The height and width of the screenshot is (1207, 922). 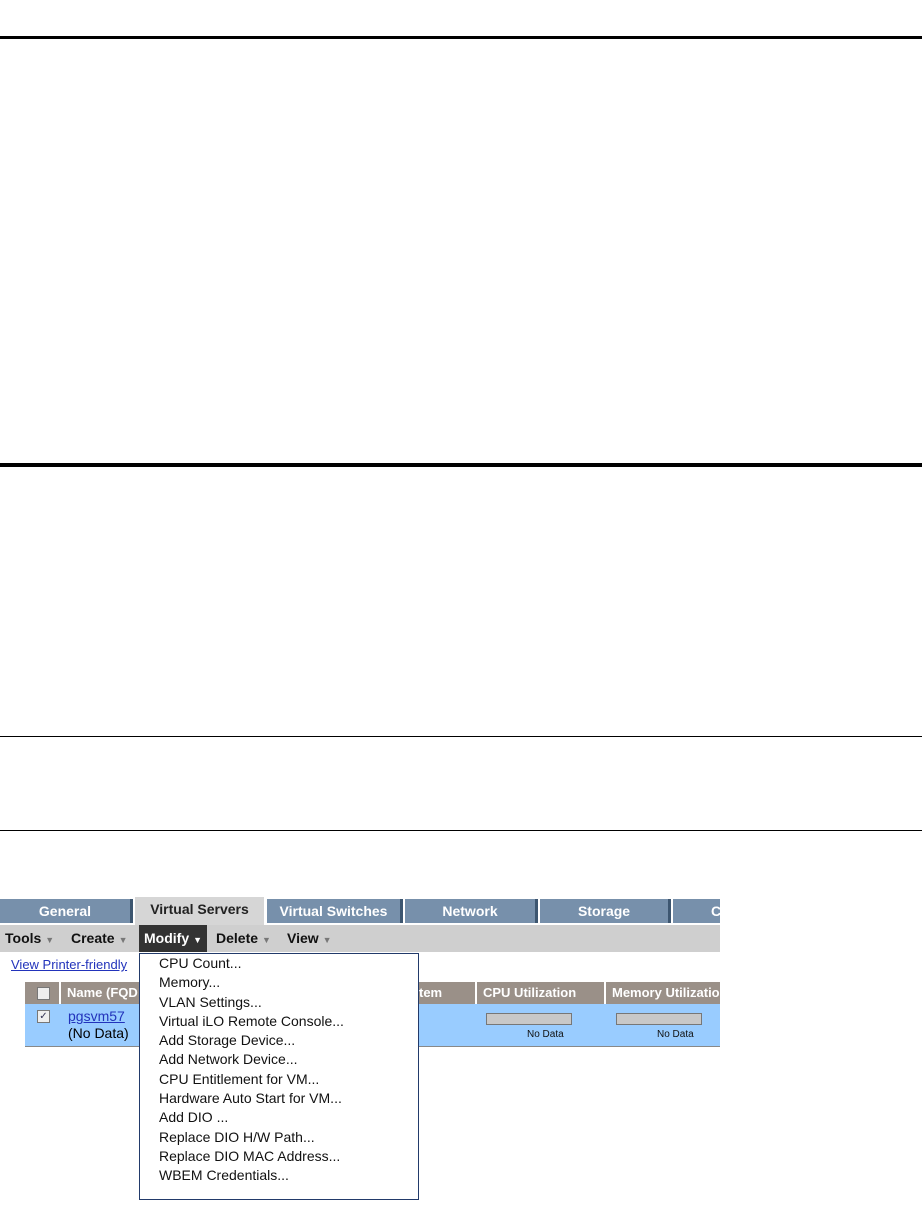 I want to click on vm-name-link: pgsvm57, so click(x=96, y=1016).